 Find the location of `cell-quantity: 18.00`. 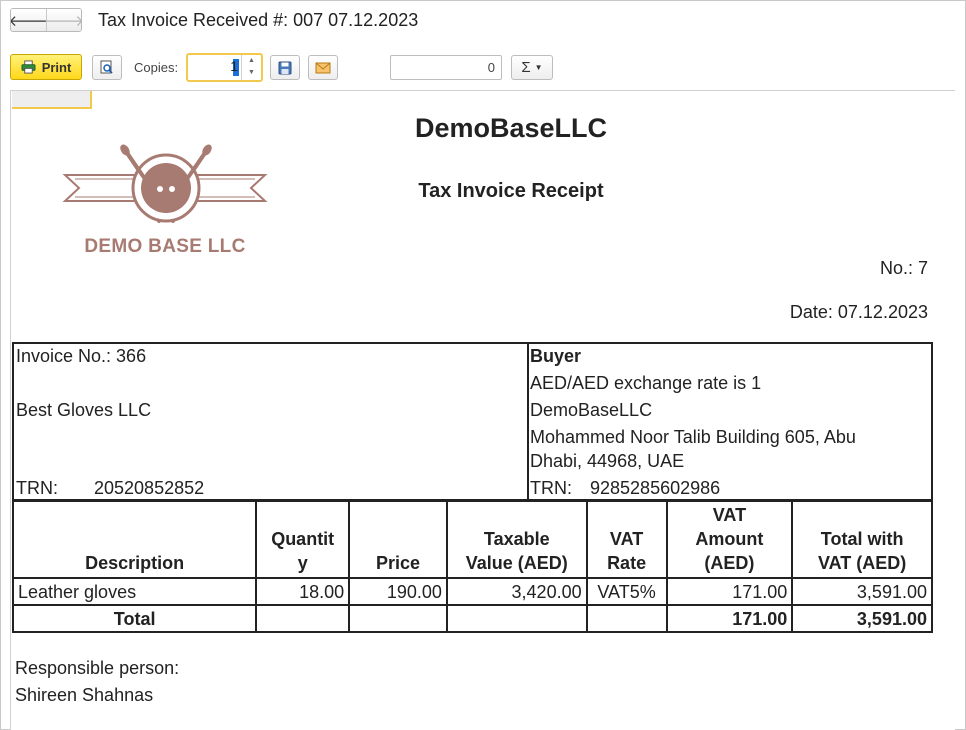

cell-quantity: 18.00 is located at coordinates (303, 591).